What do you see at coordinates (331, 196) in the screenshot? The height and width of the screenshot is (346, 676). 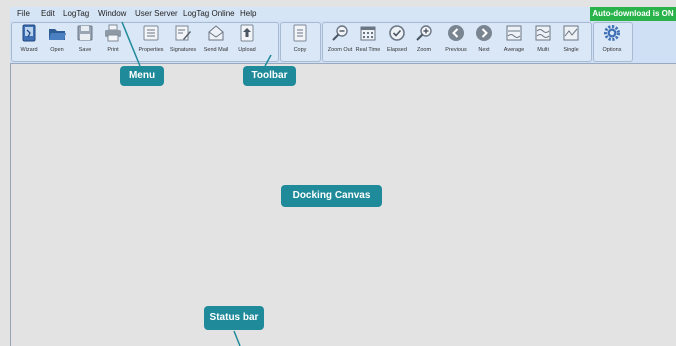 I see `docking-canvas-callout: Docking Canvas` at bounding box center [331, 196].